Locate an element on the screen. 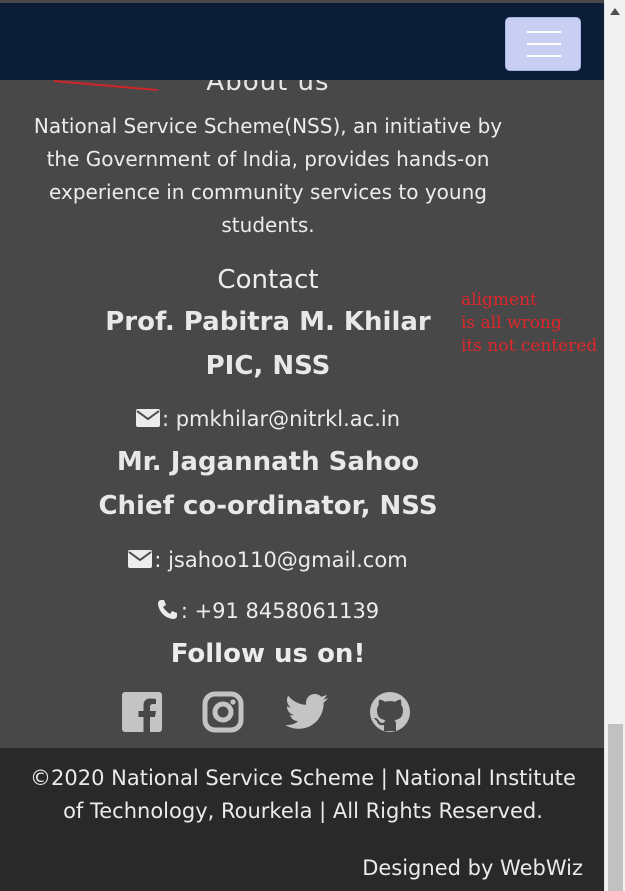  contact-person2-phone: : +91 8458061139 is located at coordinates (268, 612).